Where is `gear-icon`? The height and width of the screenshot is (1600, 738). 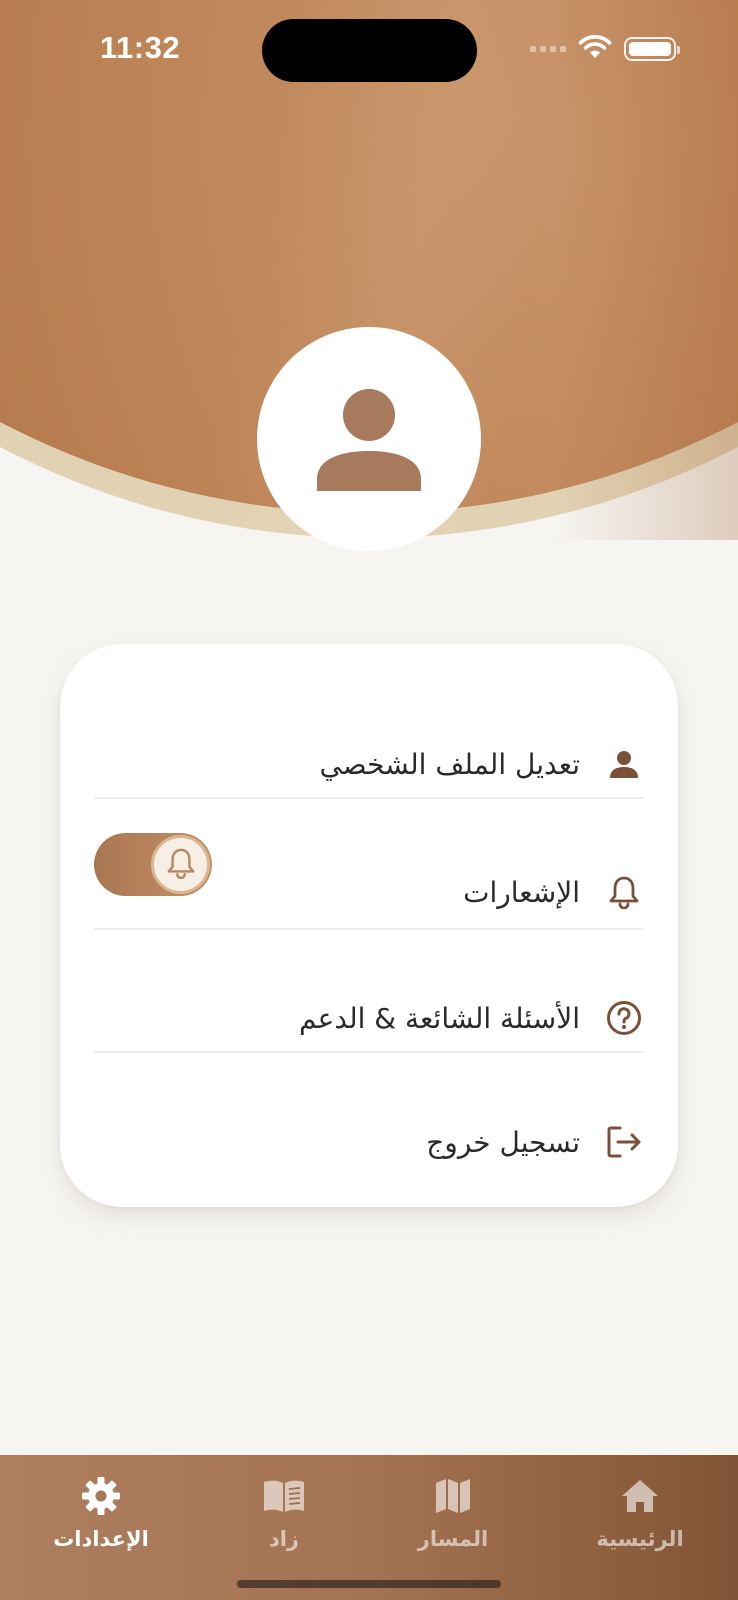 gear-icon is located at coordinates (101, 1496).